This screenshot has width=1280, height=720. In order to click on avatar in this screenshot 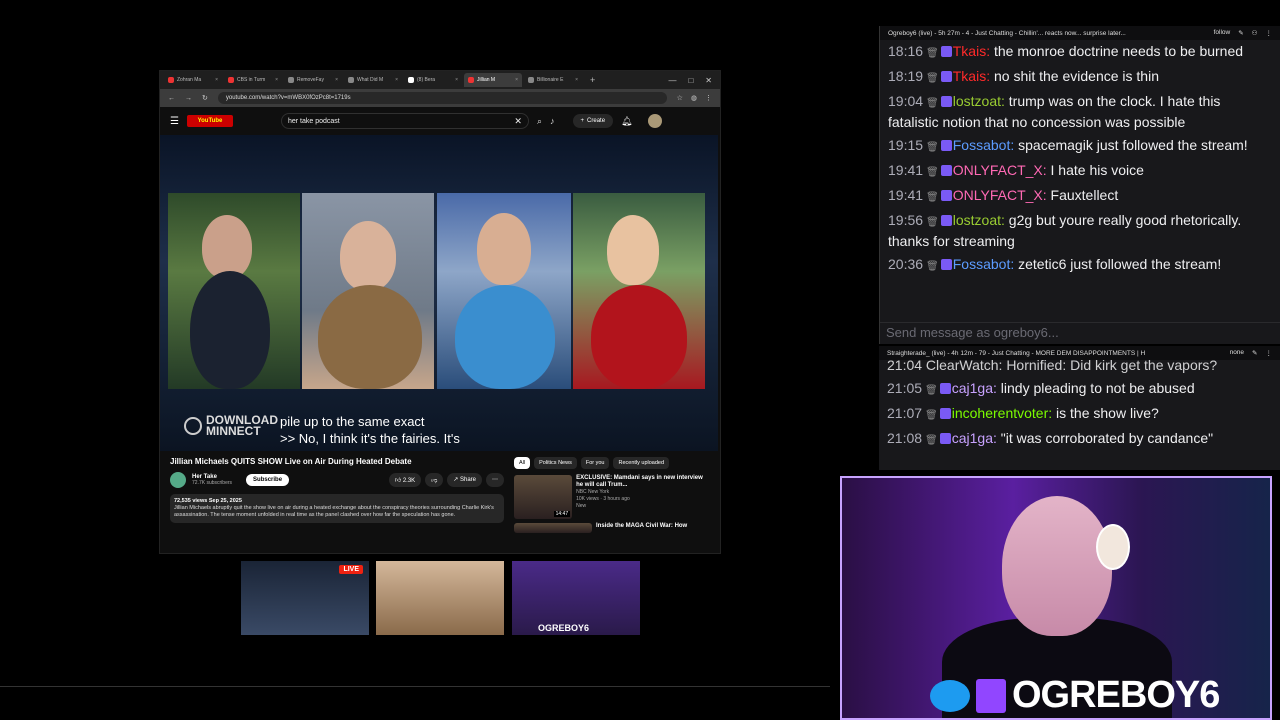, I will do `click(655, 121)`.